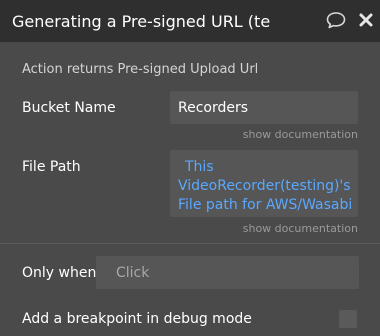 The image size is (380, 336). I want to click on only-when-placeholder: Click, so click(133, 273).